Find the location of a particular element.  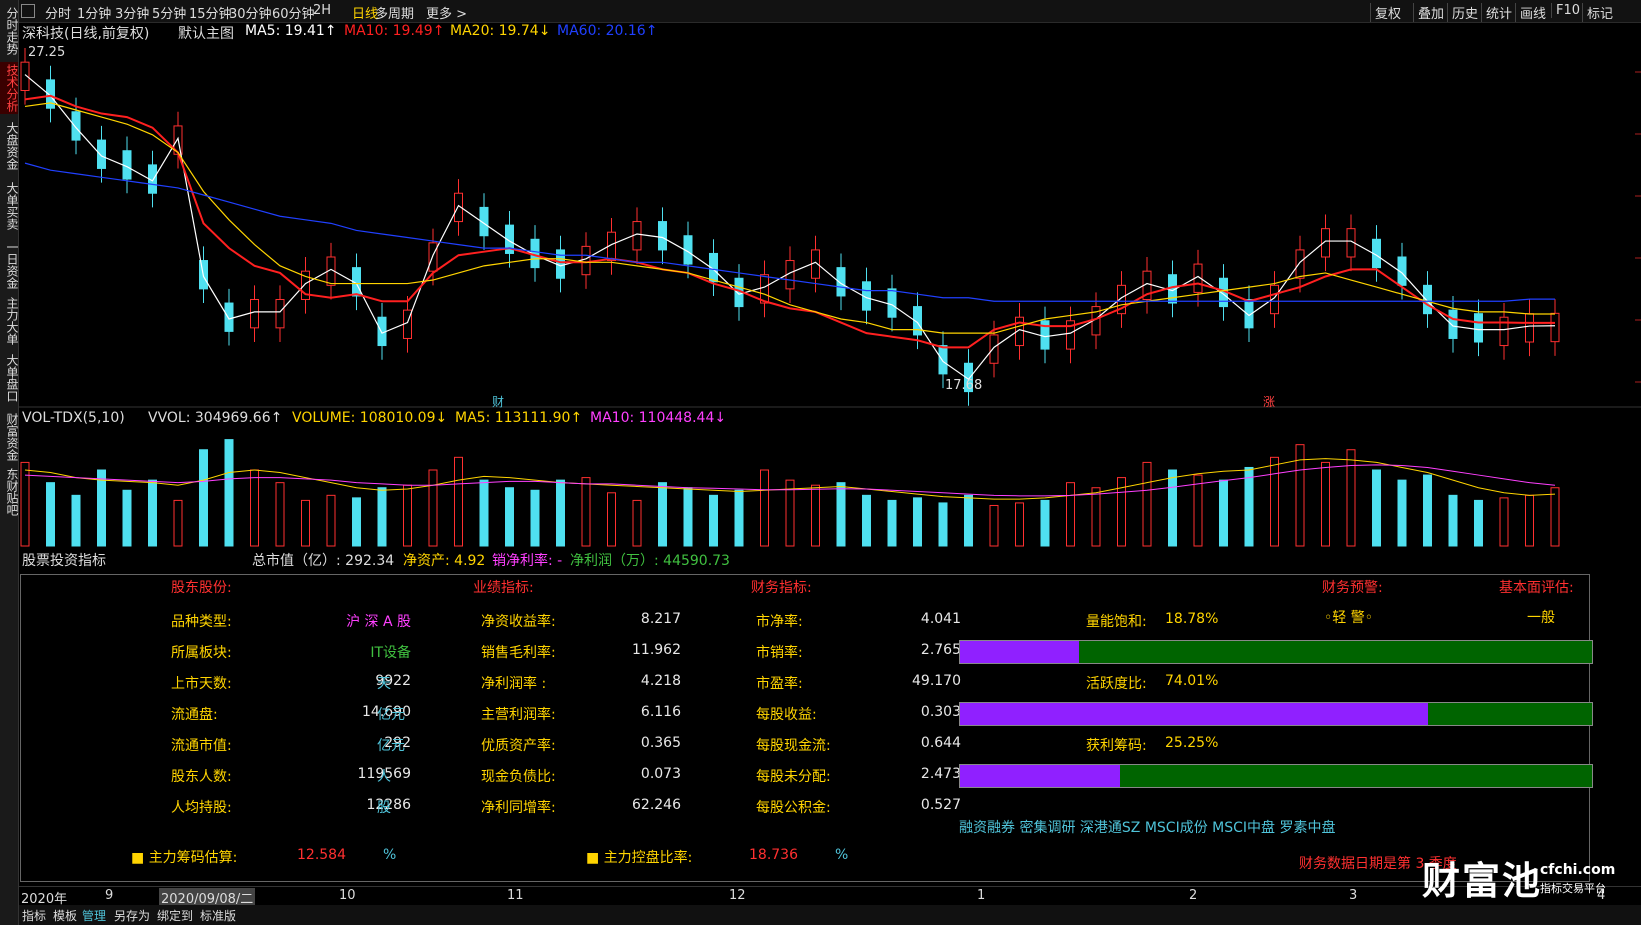

panel-toggle-icon is located at coordinates (28, 11).